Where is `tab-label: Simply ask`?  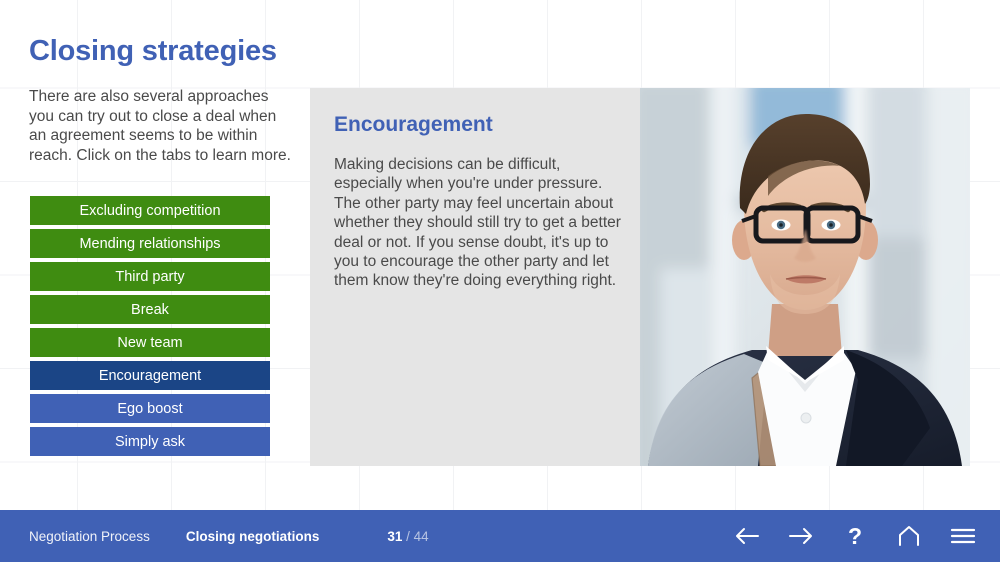
tab-label: Simply ask is located at coordinates (150, 441).